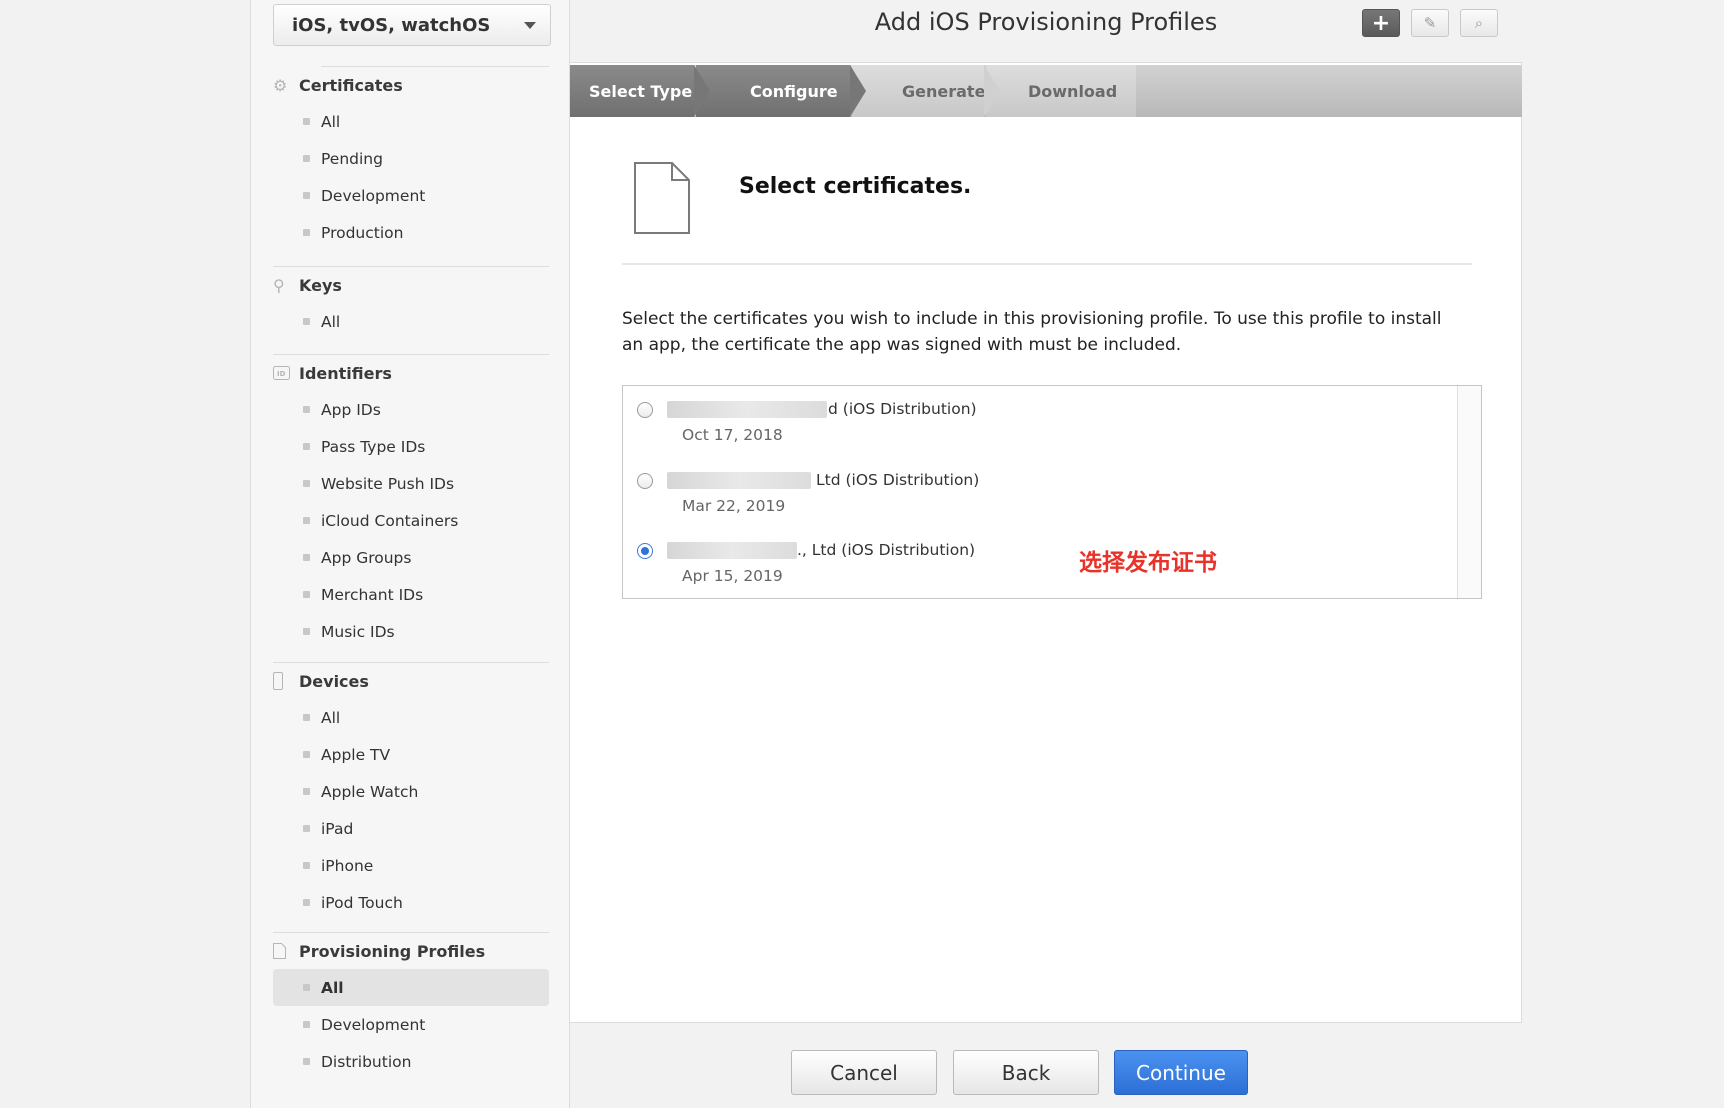 The width and height of the screenshot is (1724, 1108). I want to click on sidebar-item-iphone: iPhone, so click(411, 865).